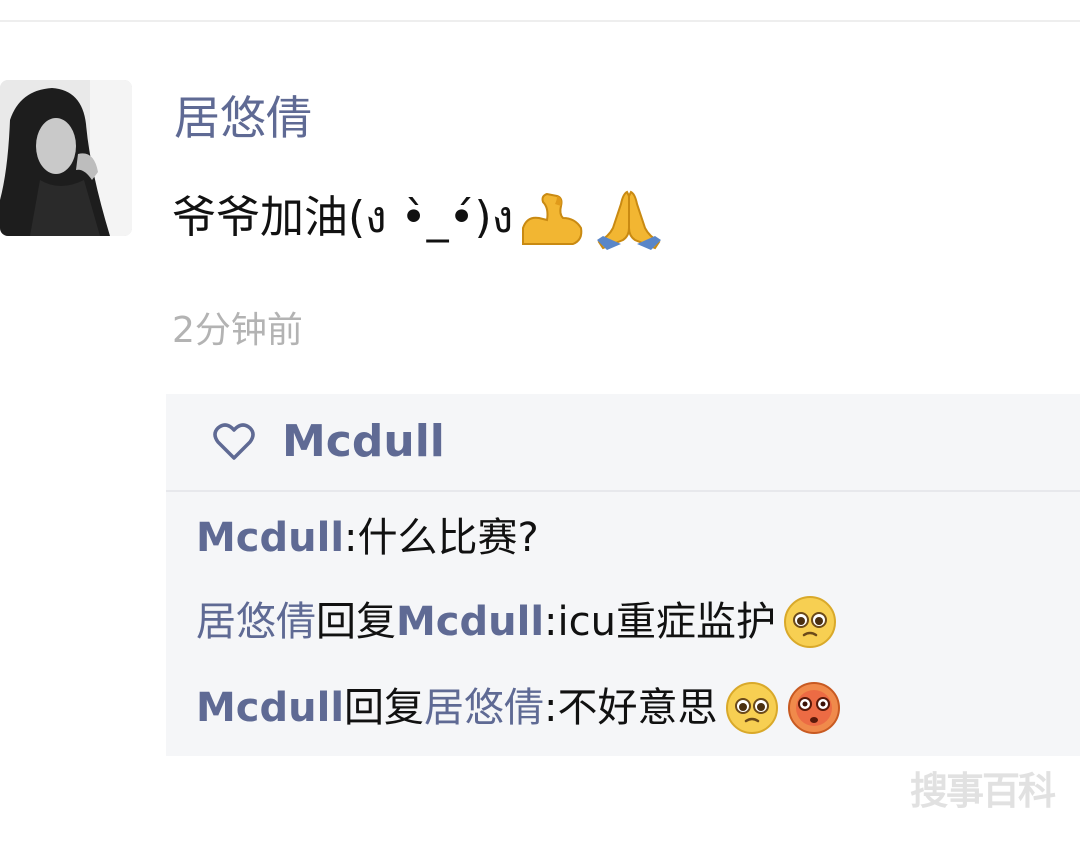 The height and width of the screenshot is (854, 1080). What do you see at coordinates (234, 442) in the screenshot?
I see `heart-outline-icon` at bounding box center [234, 442].